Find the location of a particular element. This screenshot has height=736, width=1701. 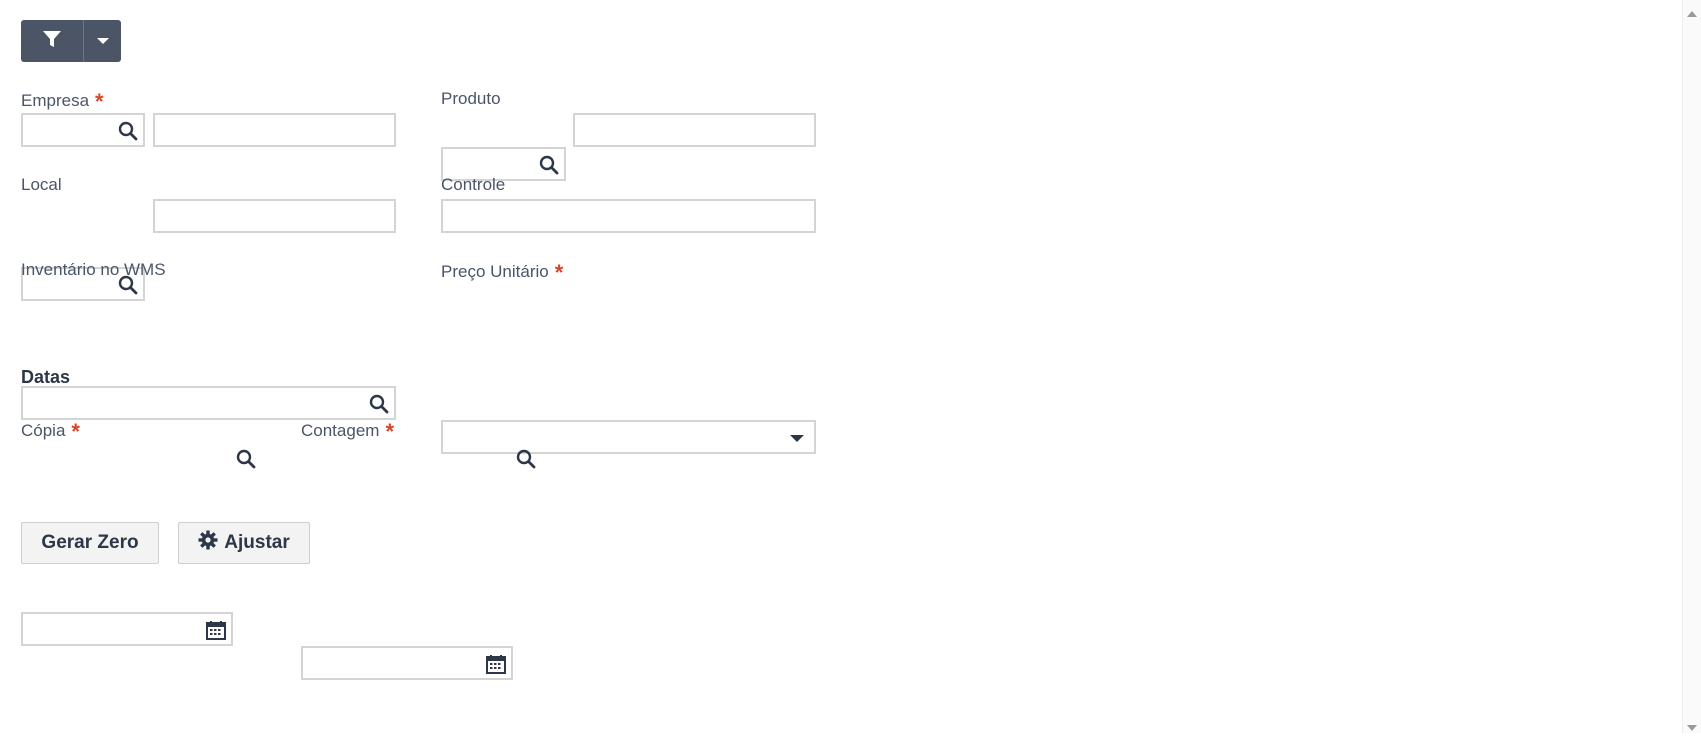

filter-icon is located at coordinates (52, 41).